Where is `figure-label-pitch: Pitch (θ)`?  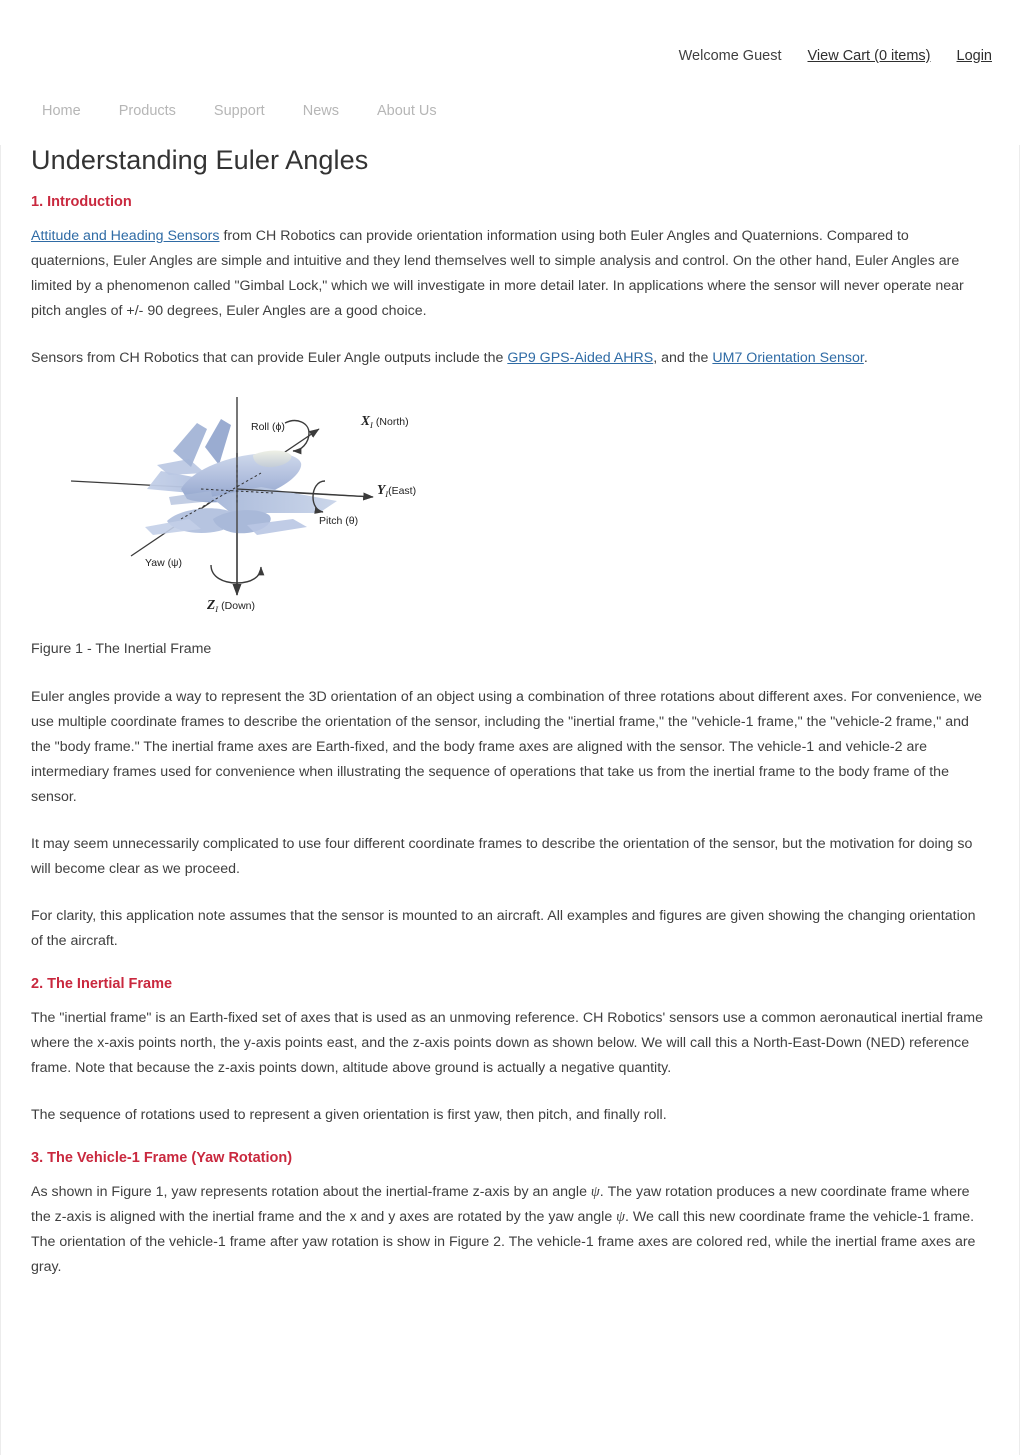 figure-label-pitch: Pitch (θ) is located at coordinates (339, 521).